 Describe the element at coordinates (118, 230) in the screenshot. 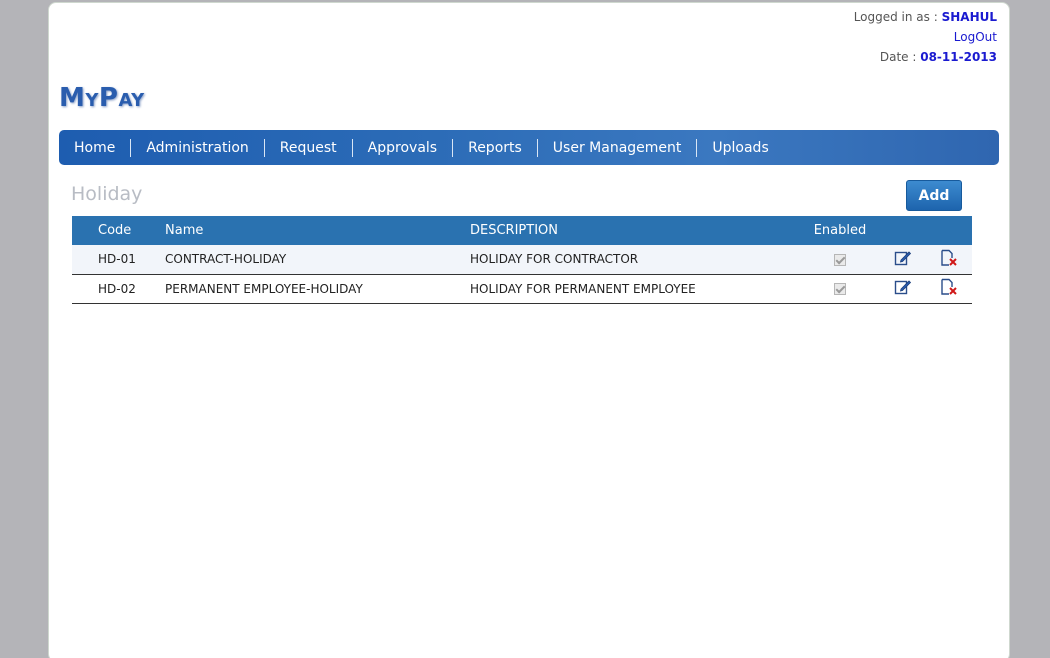

I see `header-code: Code` at that location.